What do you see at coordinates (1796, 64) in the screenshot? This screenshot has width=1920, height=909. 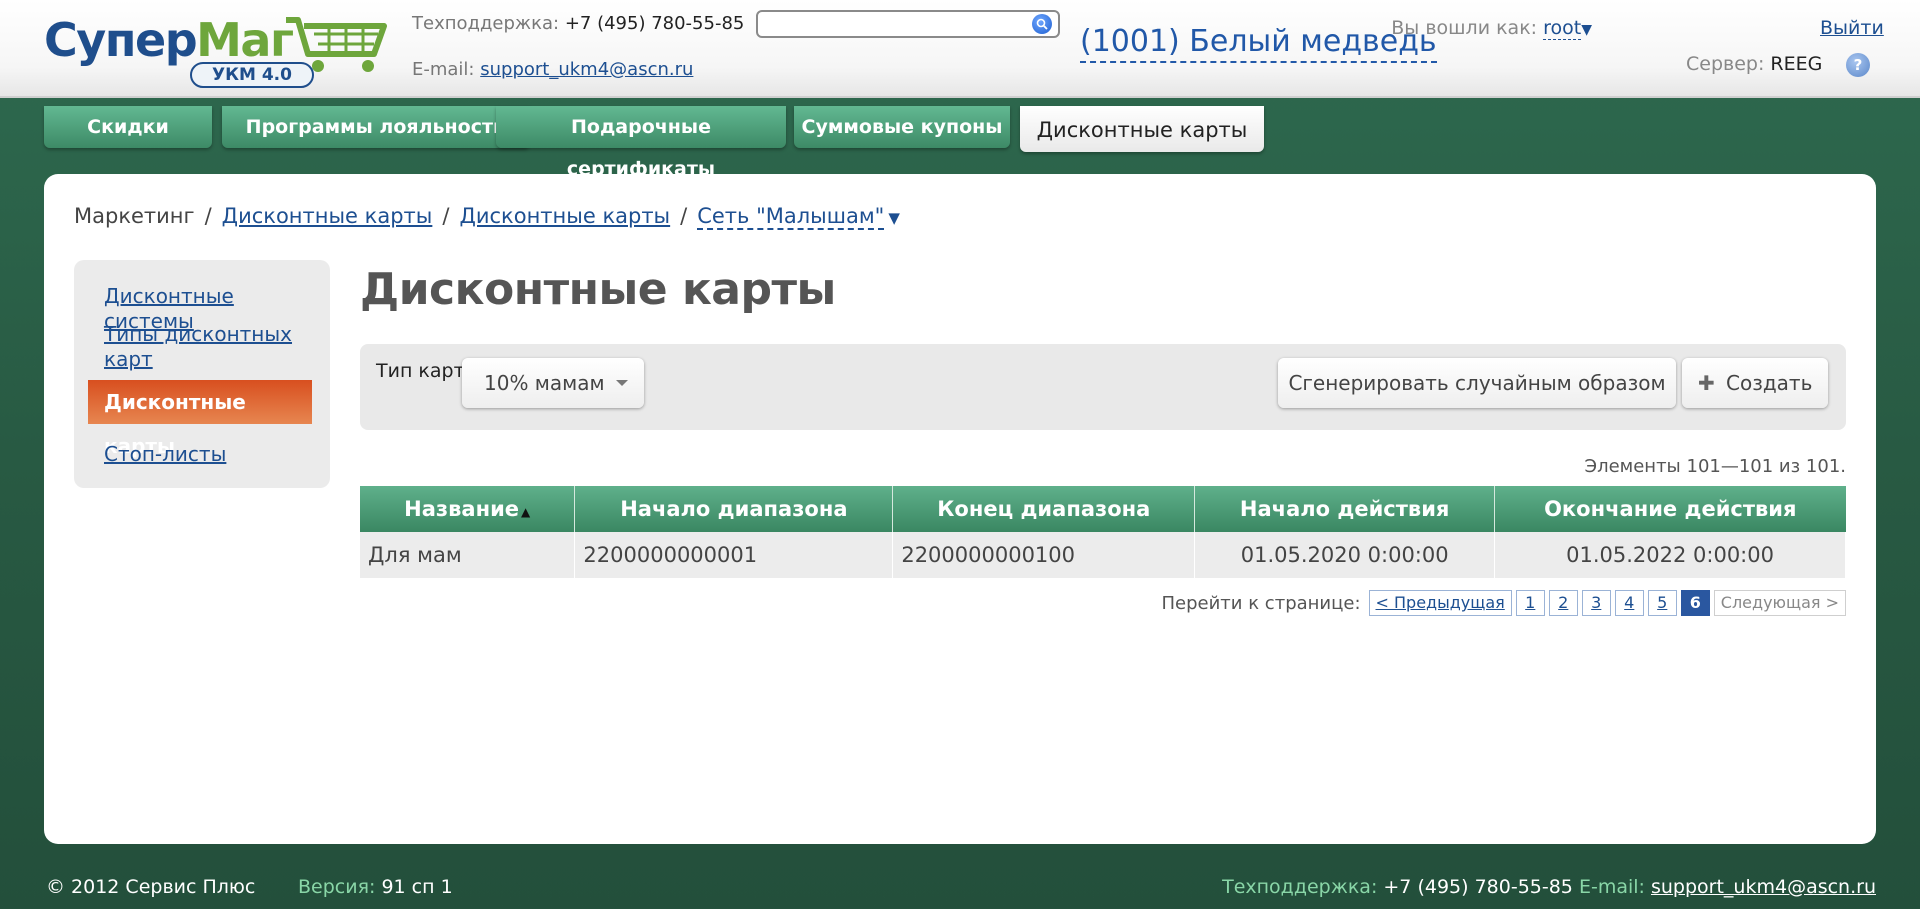 I see `server-value: REEG` at bounding box center [1796, 64].